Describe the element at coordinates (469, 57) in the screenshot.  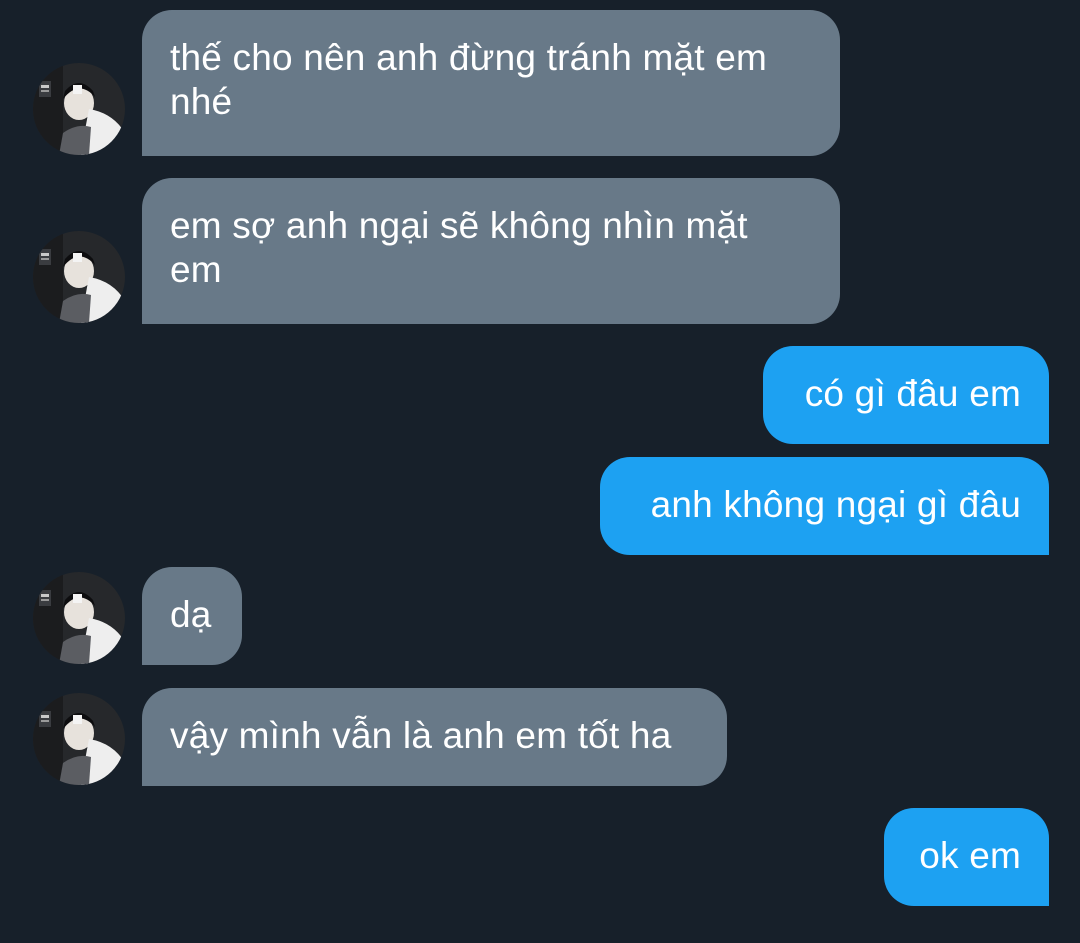
I see `message-text: thế cho nên anh đừng tránh mặt em` at that location.